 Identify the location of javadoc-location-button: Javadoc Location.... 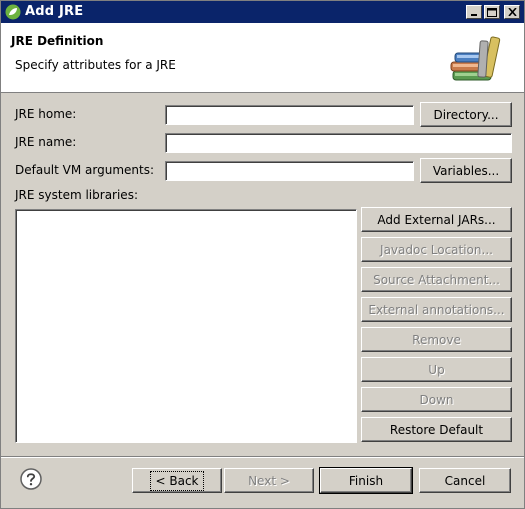
(436, 249).